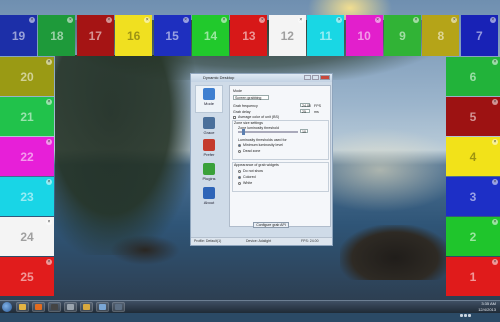 The image size is (500, 322). I want to click on zone-tile: 10 ×, so click(364, 35).